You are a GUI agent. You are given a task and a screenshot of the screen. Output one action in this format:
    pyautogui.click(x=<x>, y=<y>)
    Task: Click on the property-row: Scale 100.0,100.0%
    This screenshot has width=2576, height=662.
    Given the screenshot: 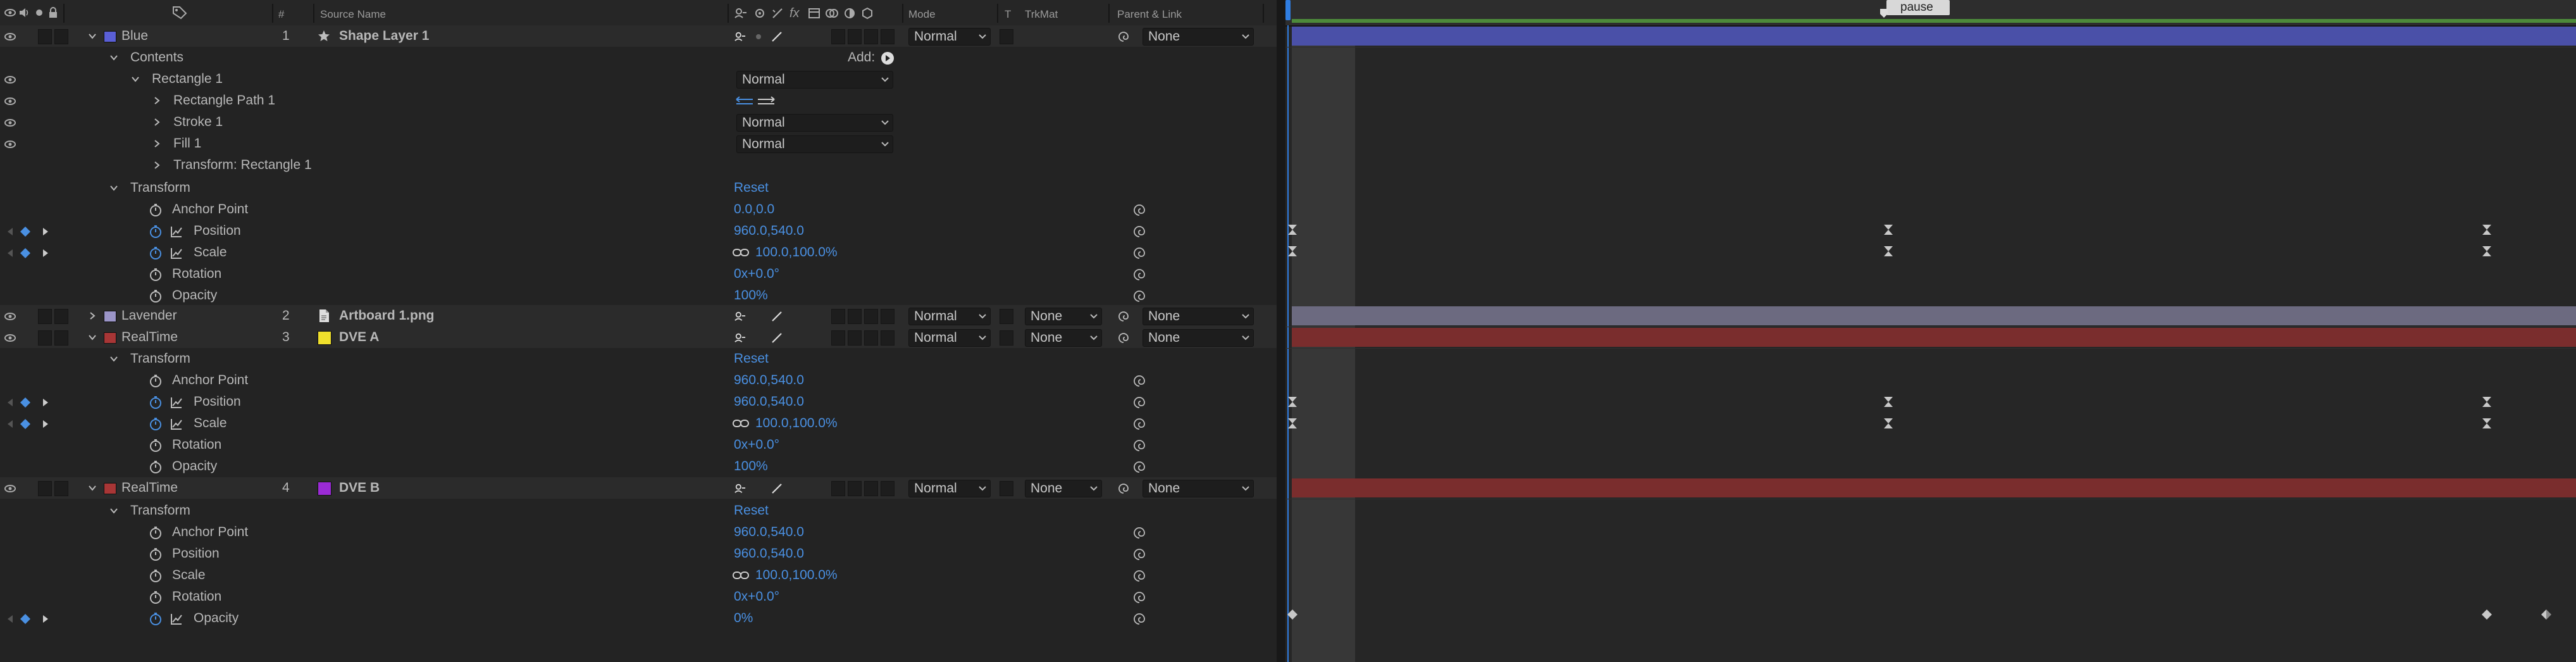 What is the action you would take?
    pyautogui.click(x=638, y=253)
    